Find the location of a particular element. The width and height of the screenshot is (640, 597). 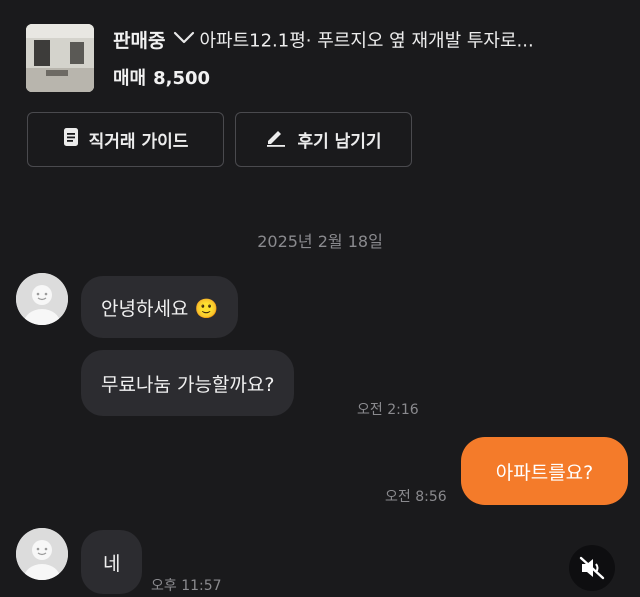

message-text: 아파트를요? is located at coordinates (544, 472).